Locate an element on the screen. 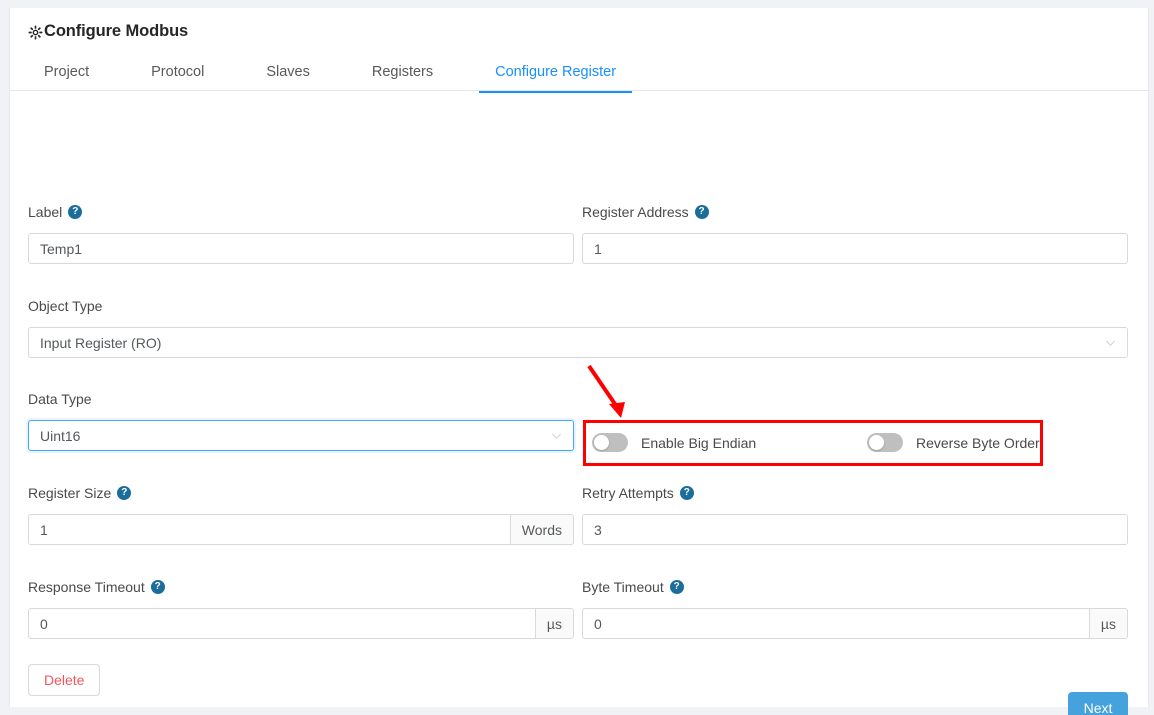  byte-timeout-label: Byte Timeout ? is located at coordinates (633, 587).